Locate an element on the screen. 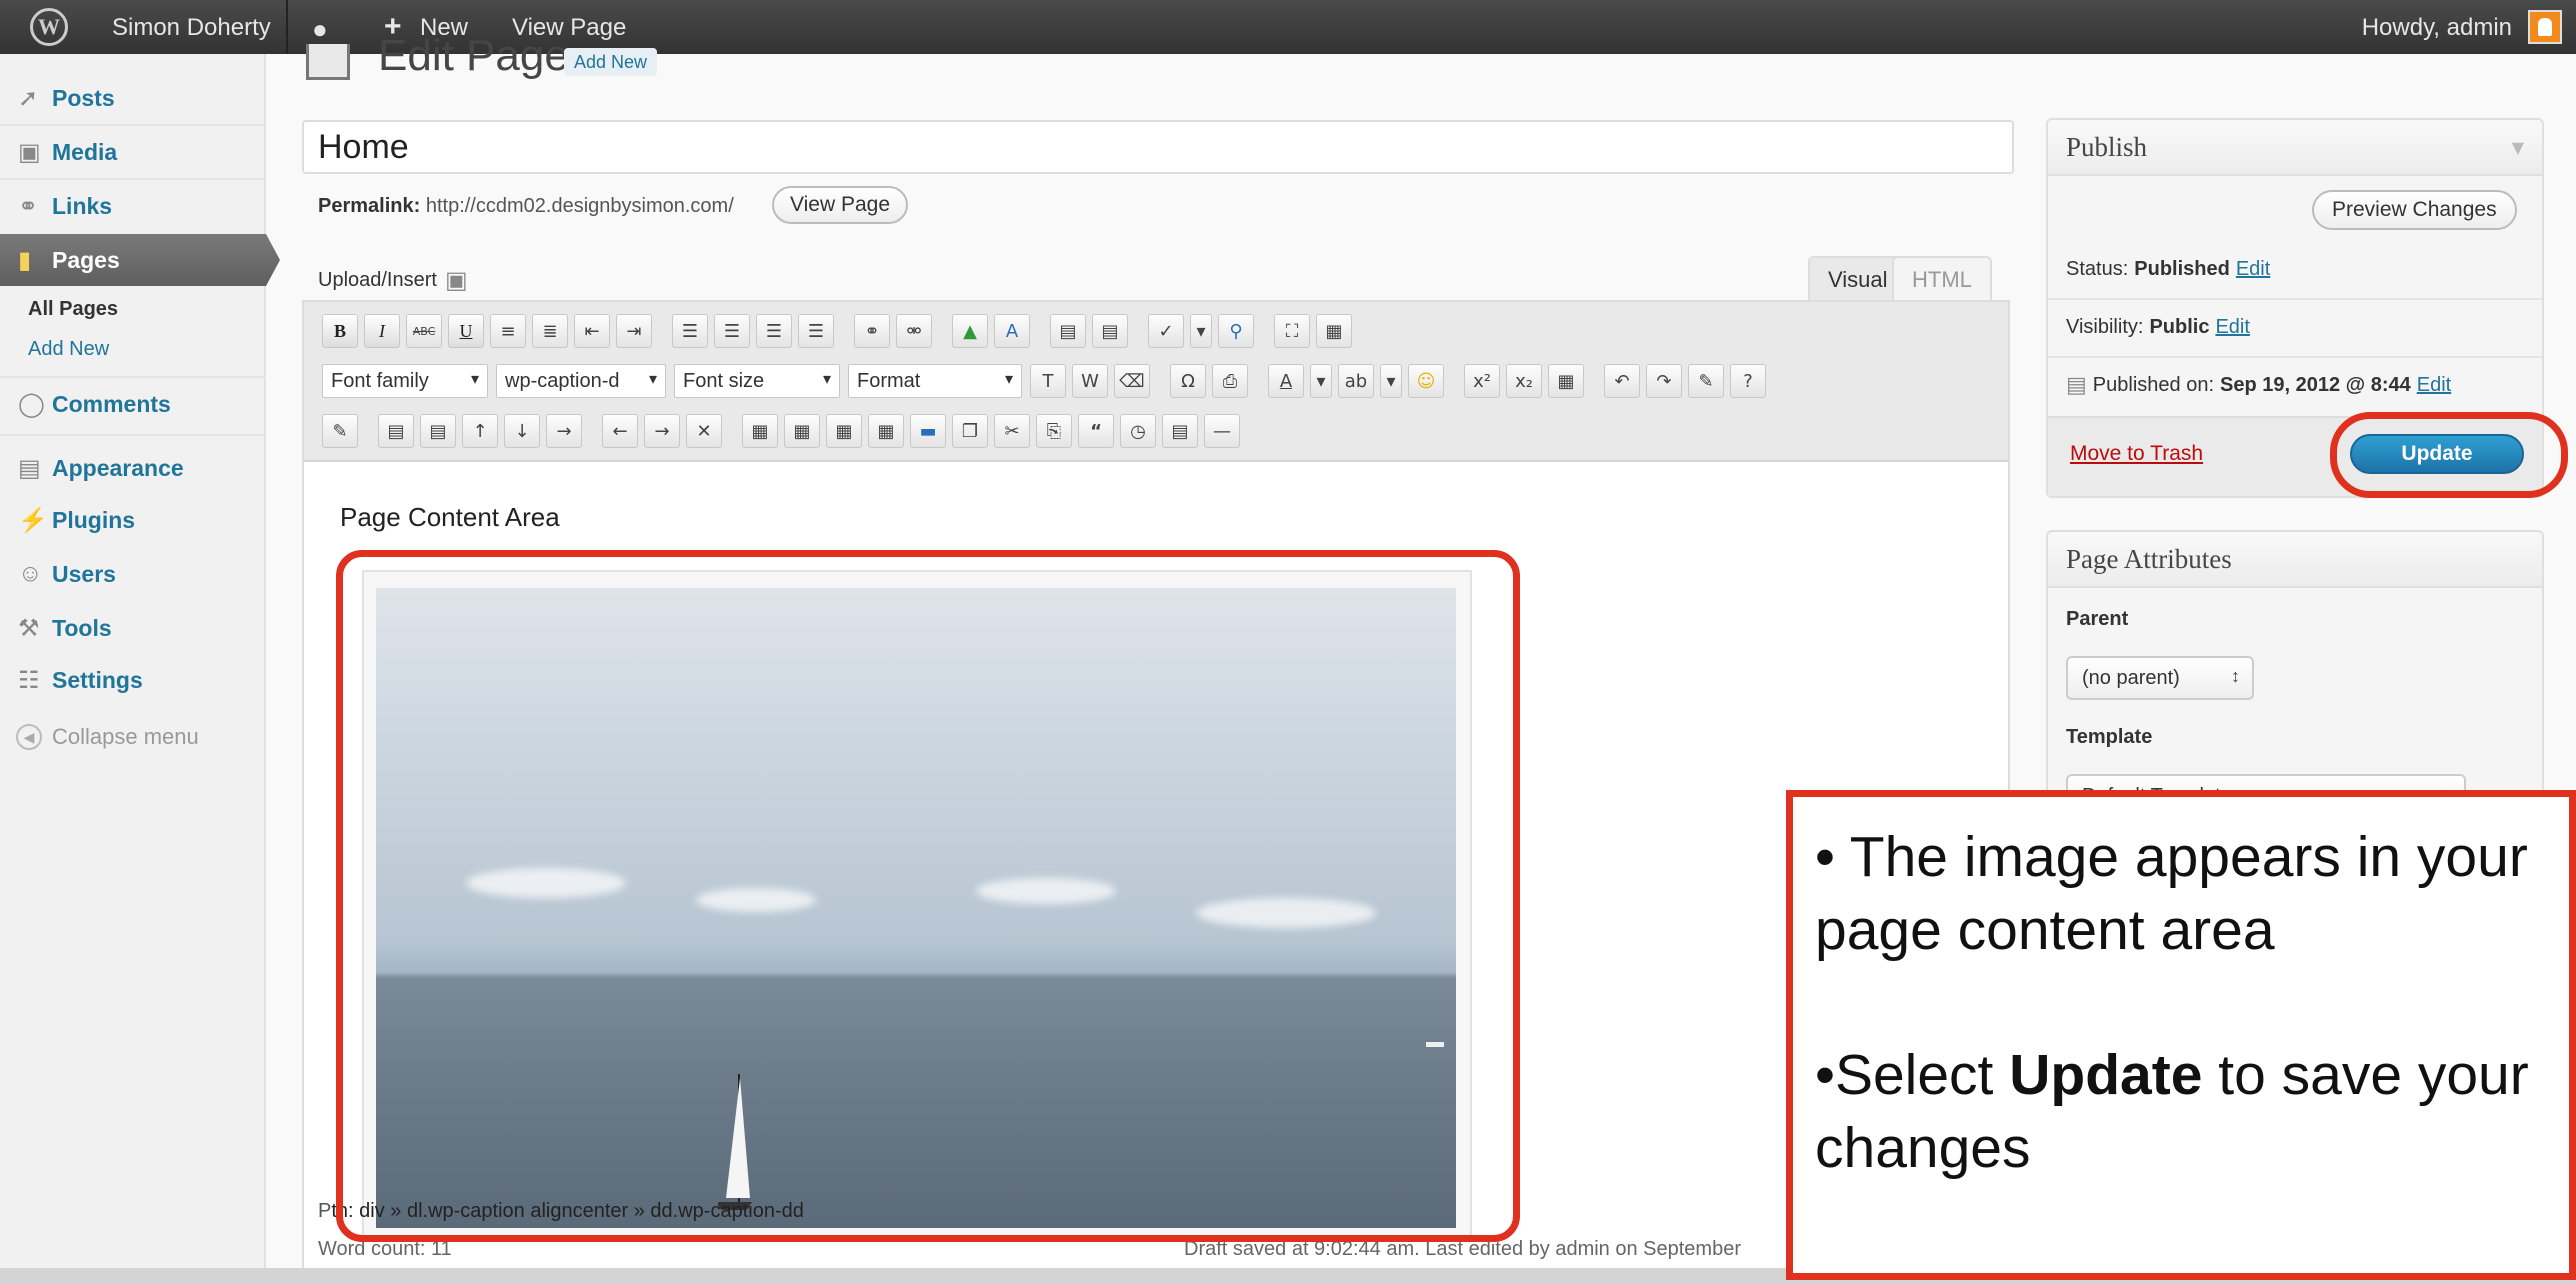 The width and height of the screenshot is (2576, 1284). howdy-user-link: Howdy, admin is located at coordinates (2437, 28).